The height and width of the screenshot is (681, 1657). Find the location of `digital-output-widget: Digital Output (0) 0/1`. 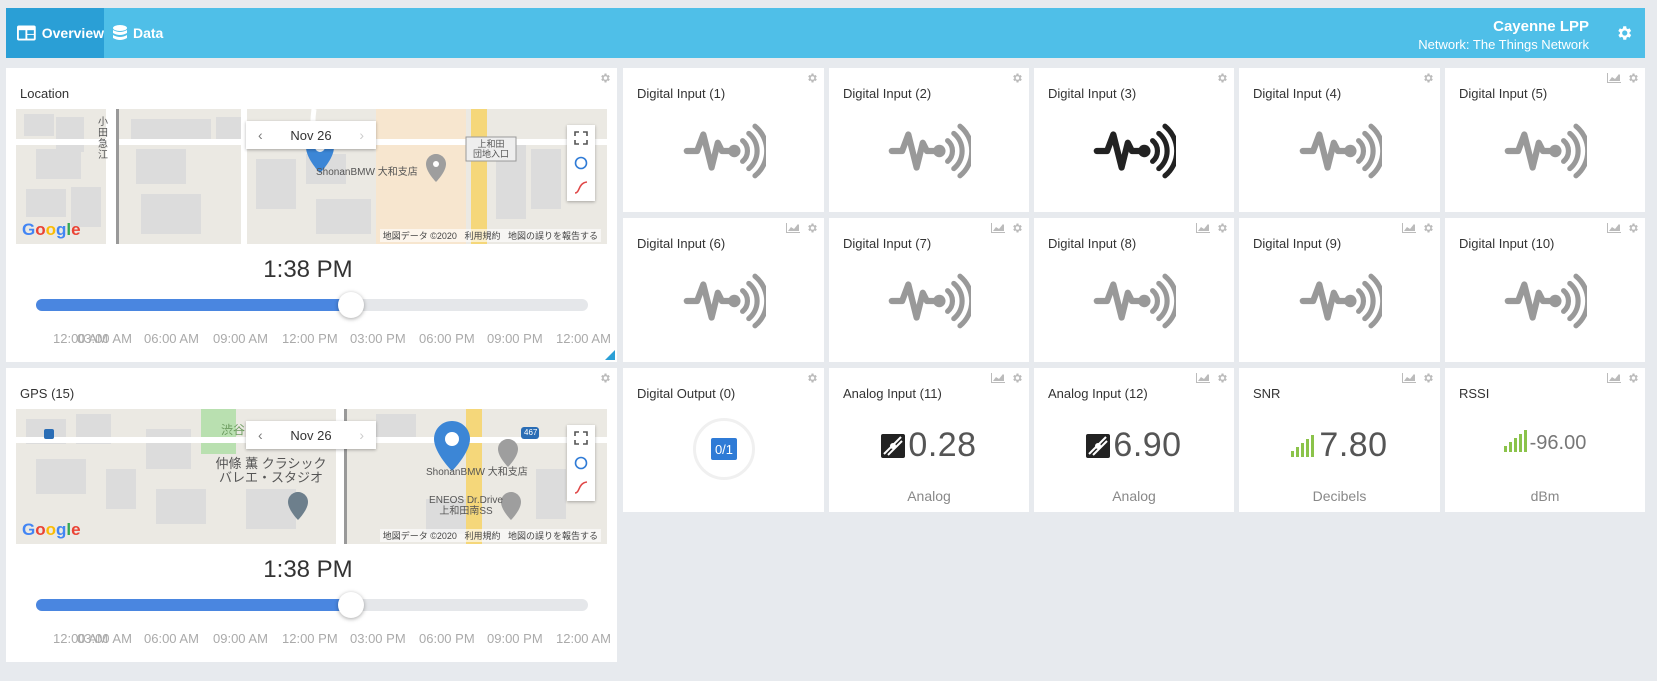

digital-output-widget: Digital Output (0) 0/1 is located at coordinates (723, 440).